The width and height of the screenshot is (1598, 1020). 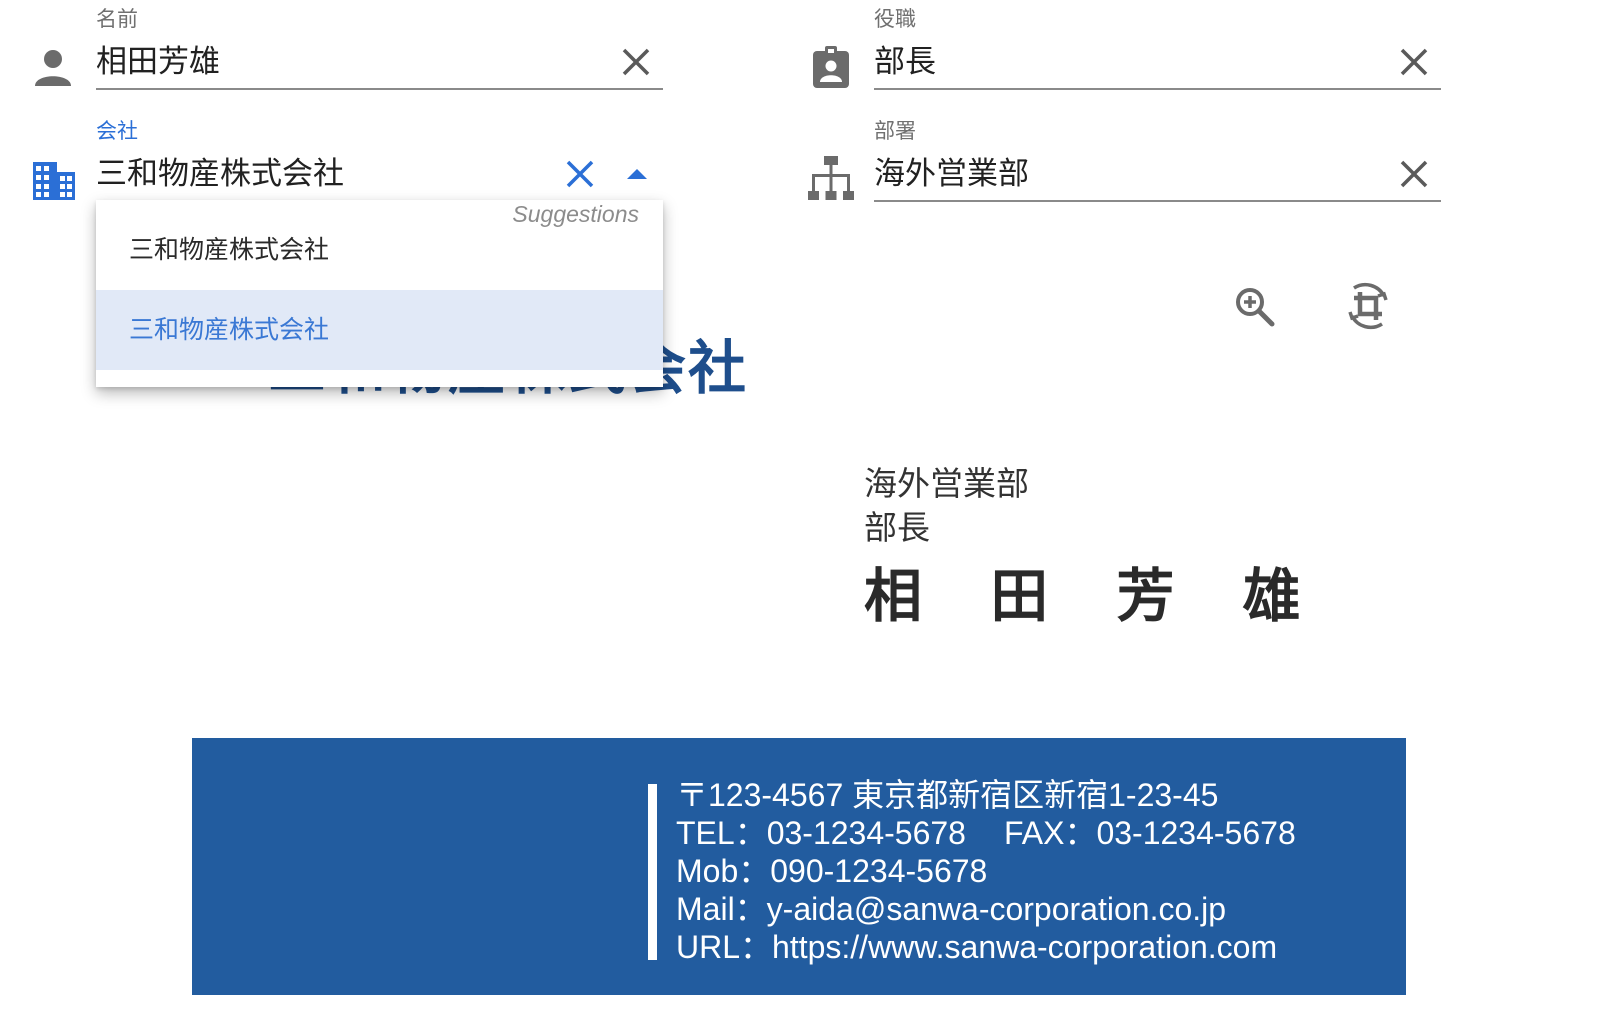 What do you see at coordinates (1149, 833) in the screenshot?
I see `card-fax: FAX：03-1234-5678` at bounding box center [1149, 833].